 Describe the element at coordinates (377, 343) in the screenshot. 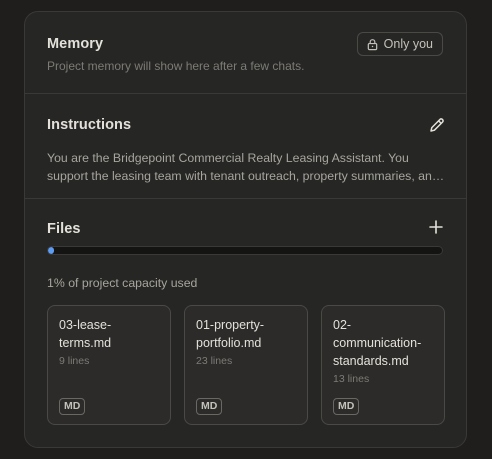

I see `file-name-text: 02-communication-standards.md` at that location.